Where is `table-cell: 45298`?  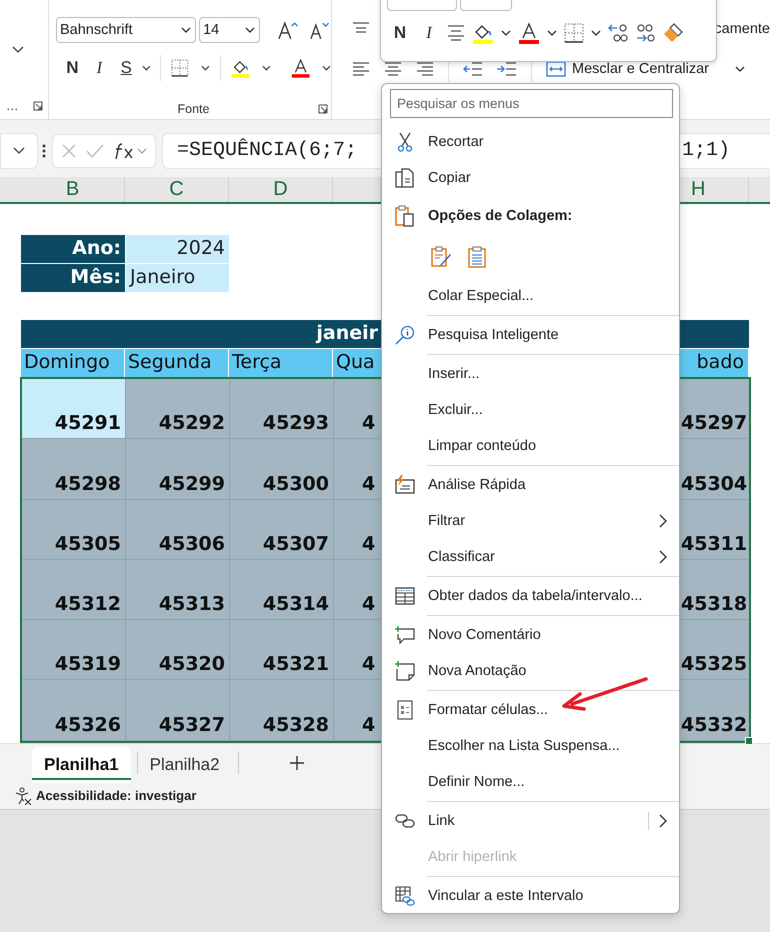
table-cell: 45298 is located at coordinates (74, 469).